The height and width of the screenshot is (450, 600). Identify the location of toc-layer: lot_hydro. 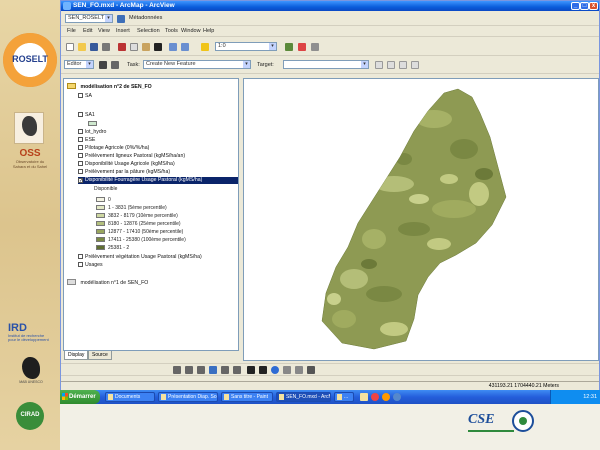
(92, 132).